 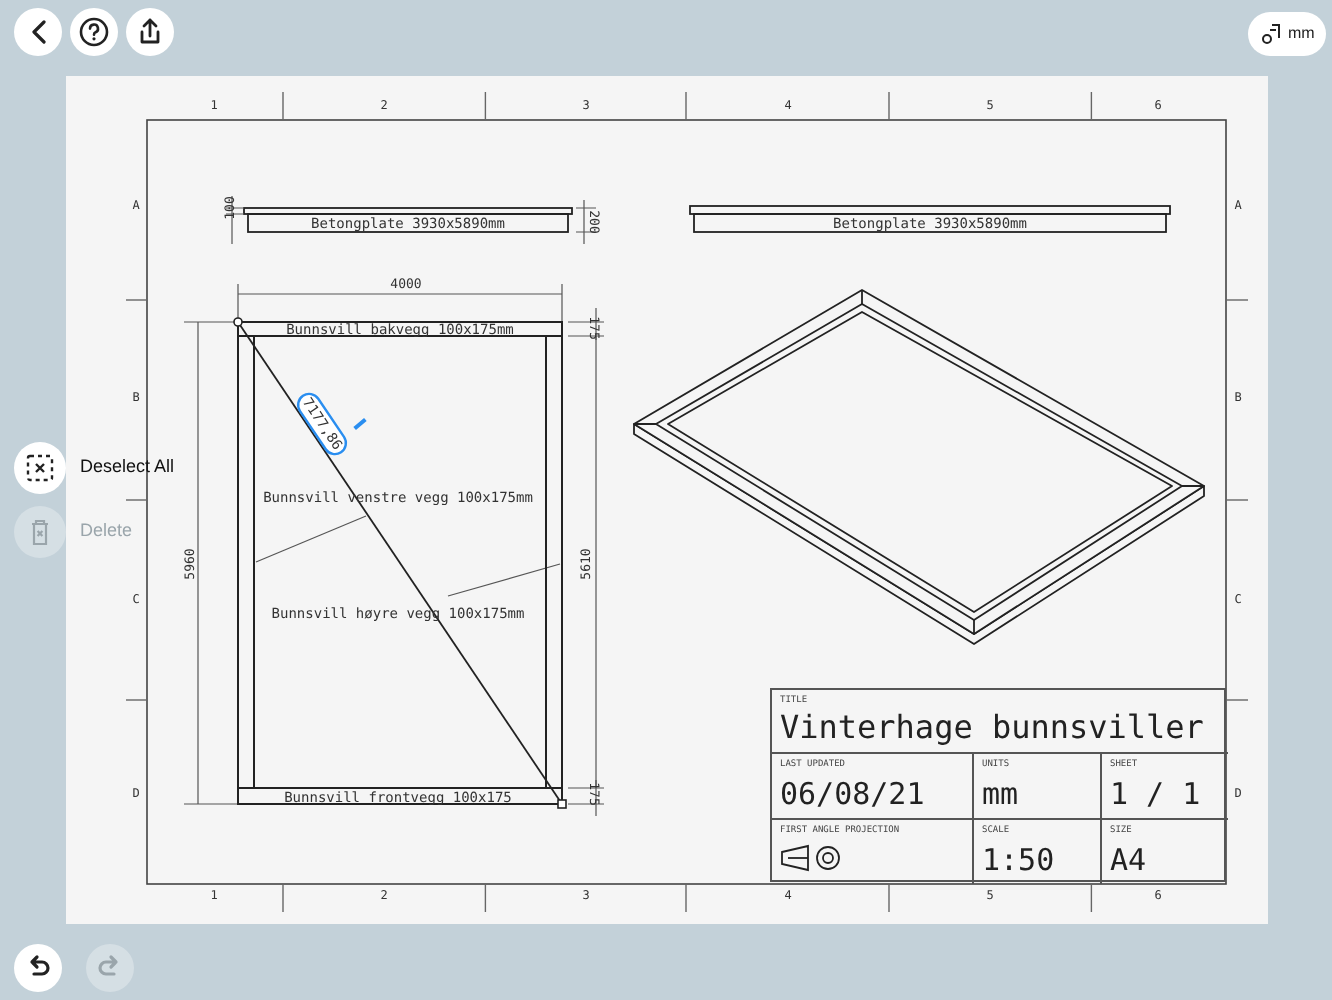 I want to click on help-button, so click(x=94, y=32).